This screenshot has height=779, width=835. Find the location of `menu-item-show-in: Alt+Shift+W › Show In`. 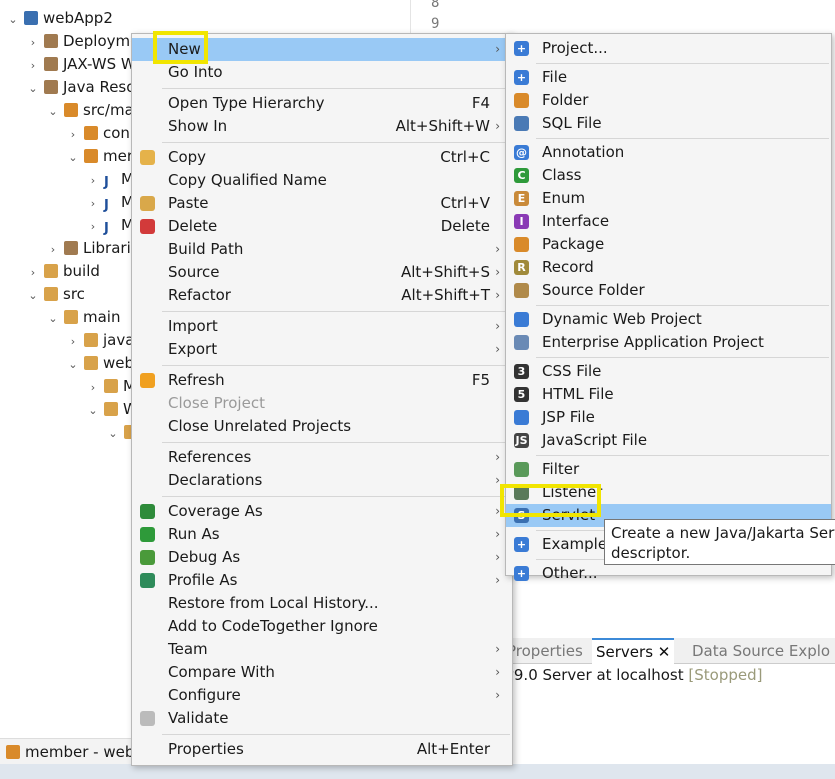

menu-item-show-in: Alt+Shift+W › Show In is located at coordinates (322, 126).